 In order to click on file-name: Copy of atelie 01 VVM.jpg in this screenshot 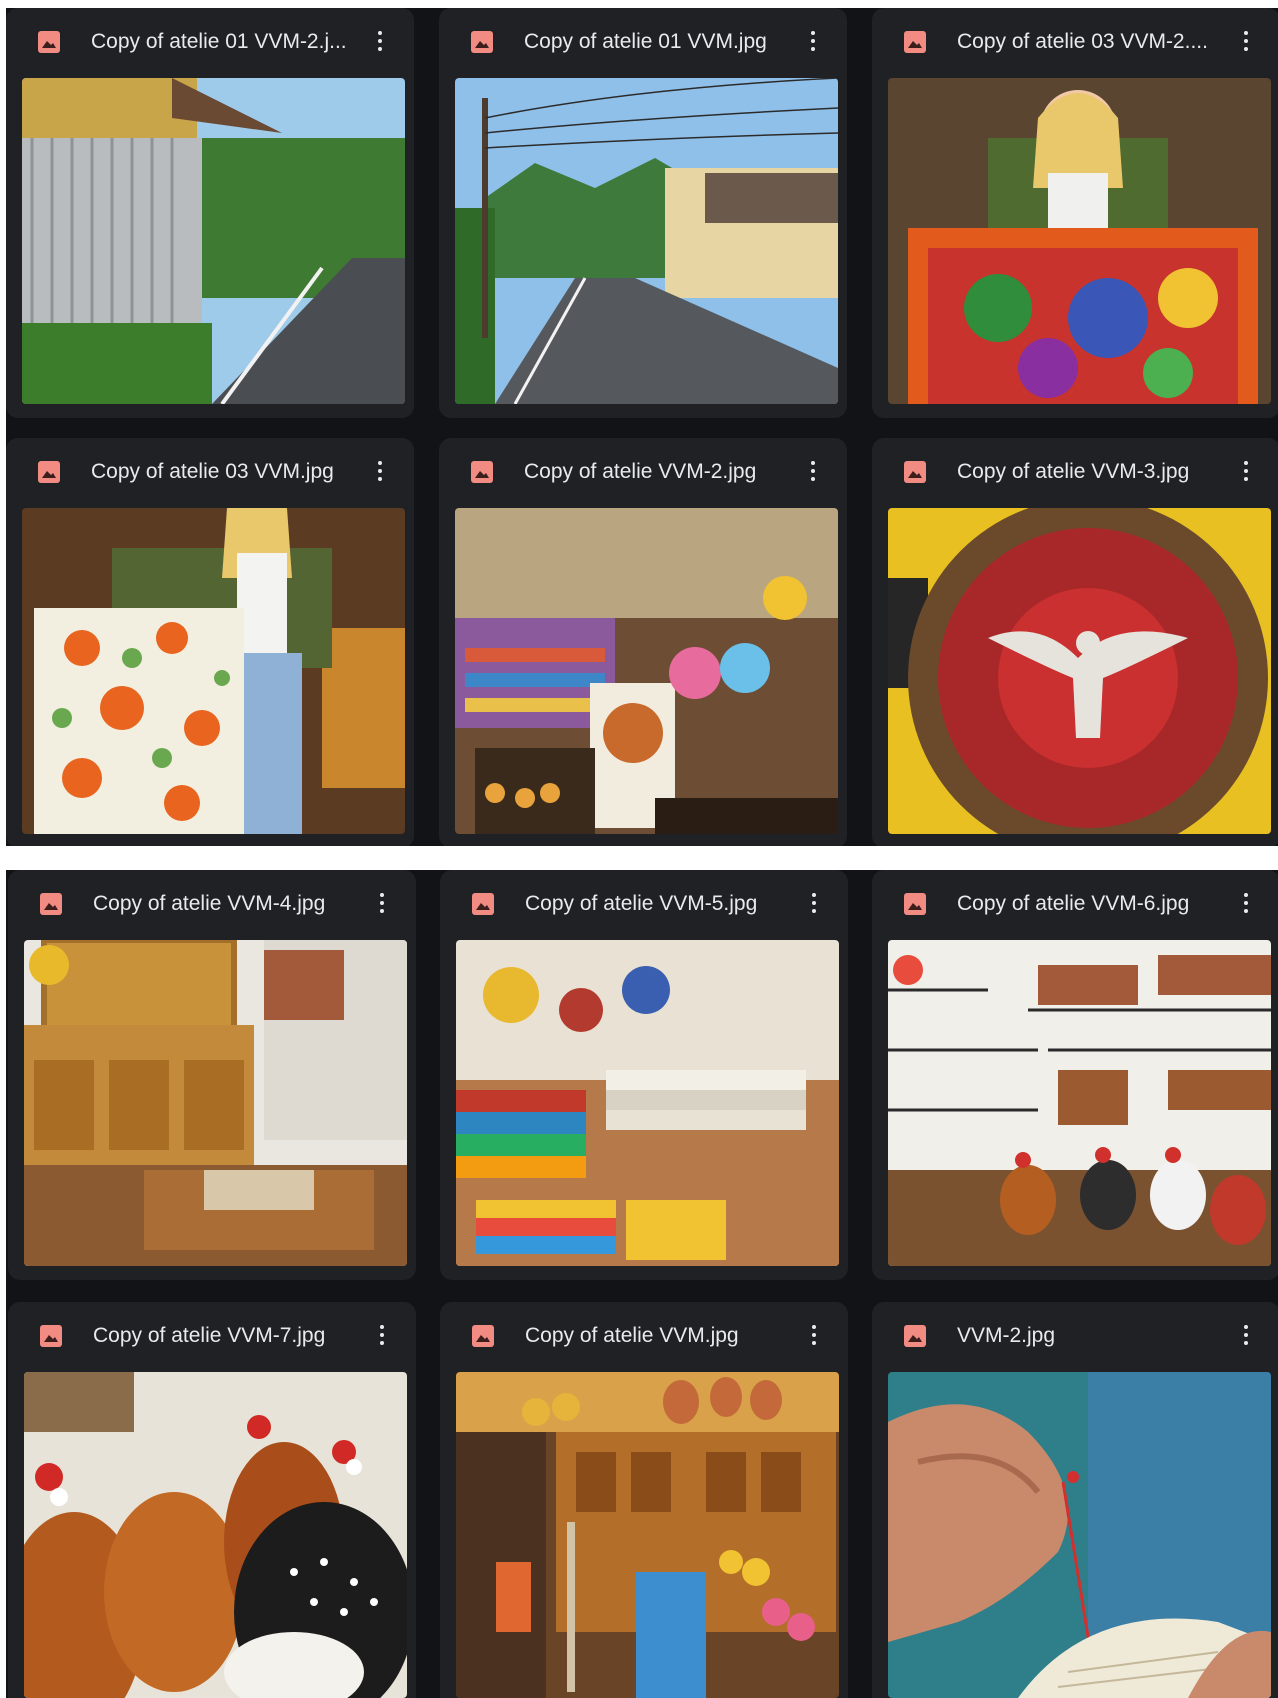, I will do `click(659, 42)`.